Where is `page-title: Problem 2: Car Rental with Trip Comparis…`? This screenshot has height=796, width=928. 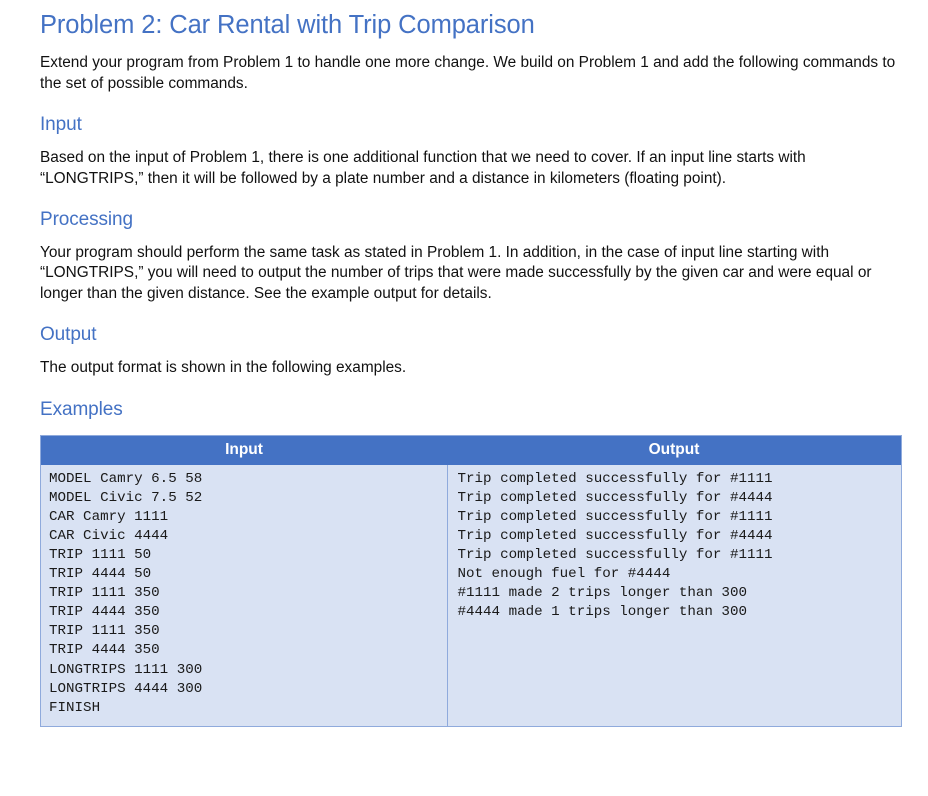 page-title: Problem 2: Car Rental with Trip Comparis… is located at coordinates (287, 25).